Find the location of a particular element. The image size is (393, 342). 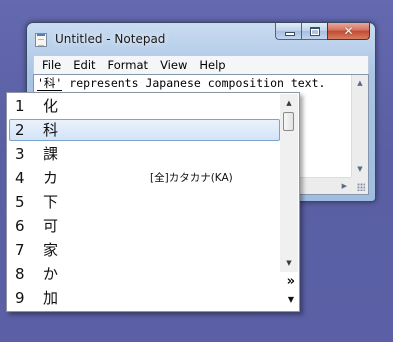

menu-edit: Edit is located at coordinates (84, 65).